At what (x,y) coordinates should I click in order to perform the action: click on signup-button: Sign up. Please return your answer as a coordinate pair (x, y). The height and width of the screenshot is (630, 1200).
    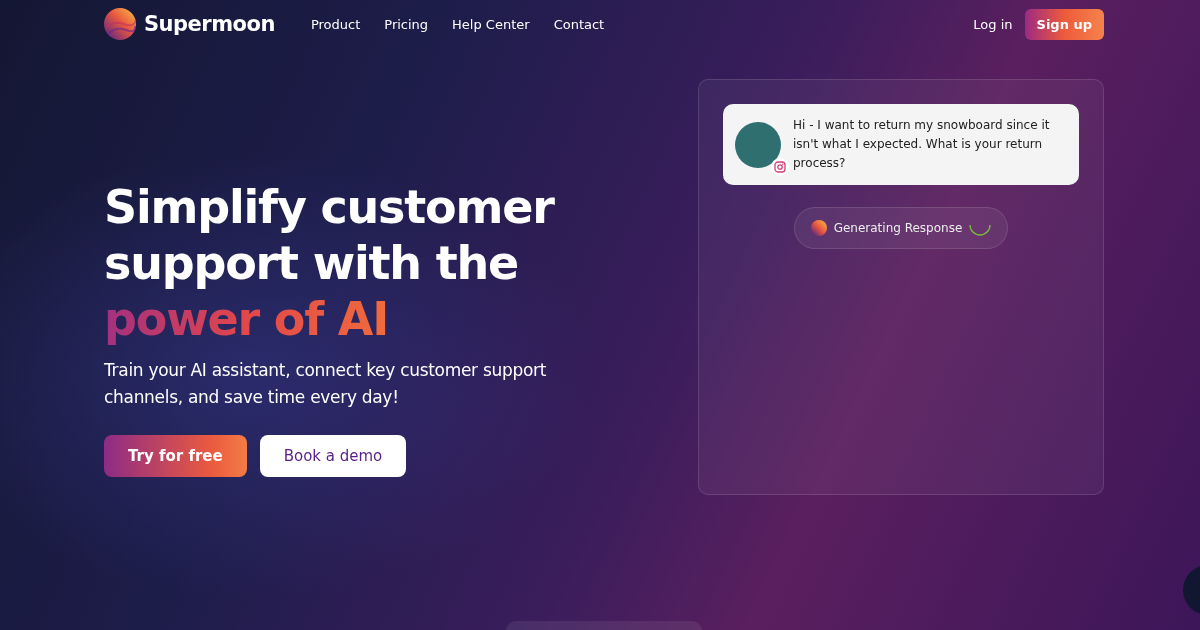
    Looking at the image, I should click on (1064, 24).